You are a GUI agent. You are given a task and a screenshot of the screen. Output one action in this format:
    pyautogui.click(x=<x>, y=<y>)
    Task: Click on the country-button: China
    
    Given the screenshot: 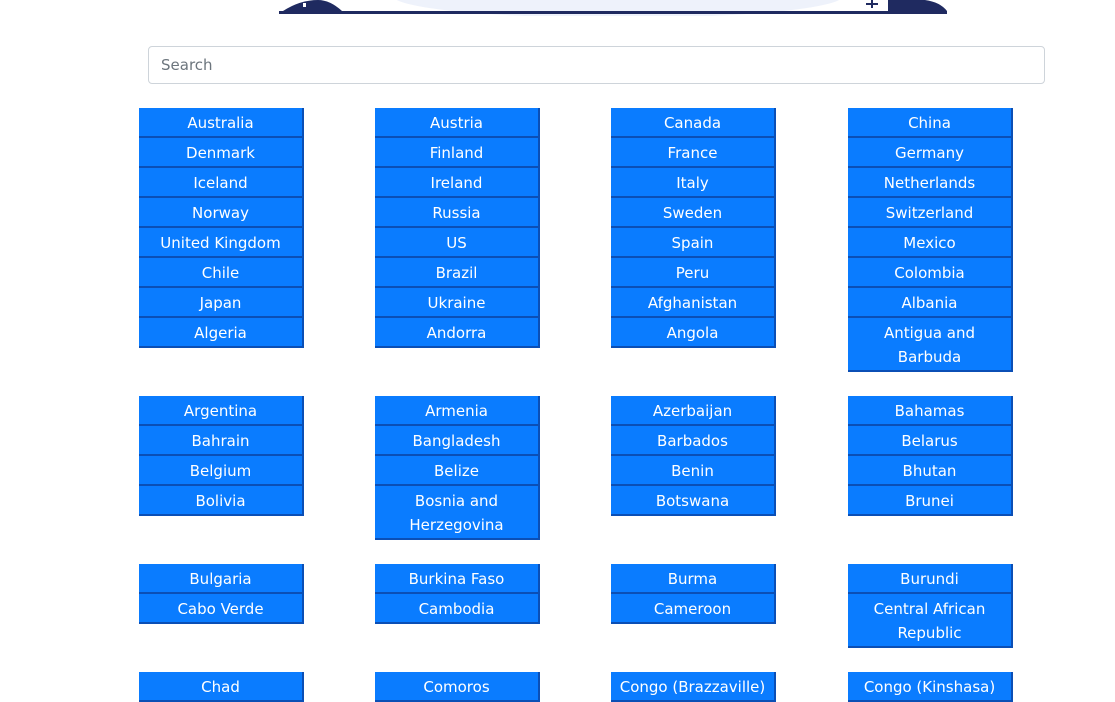 What is the action you would take?
    pyautogui.click(x=930, y=123)
    